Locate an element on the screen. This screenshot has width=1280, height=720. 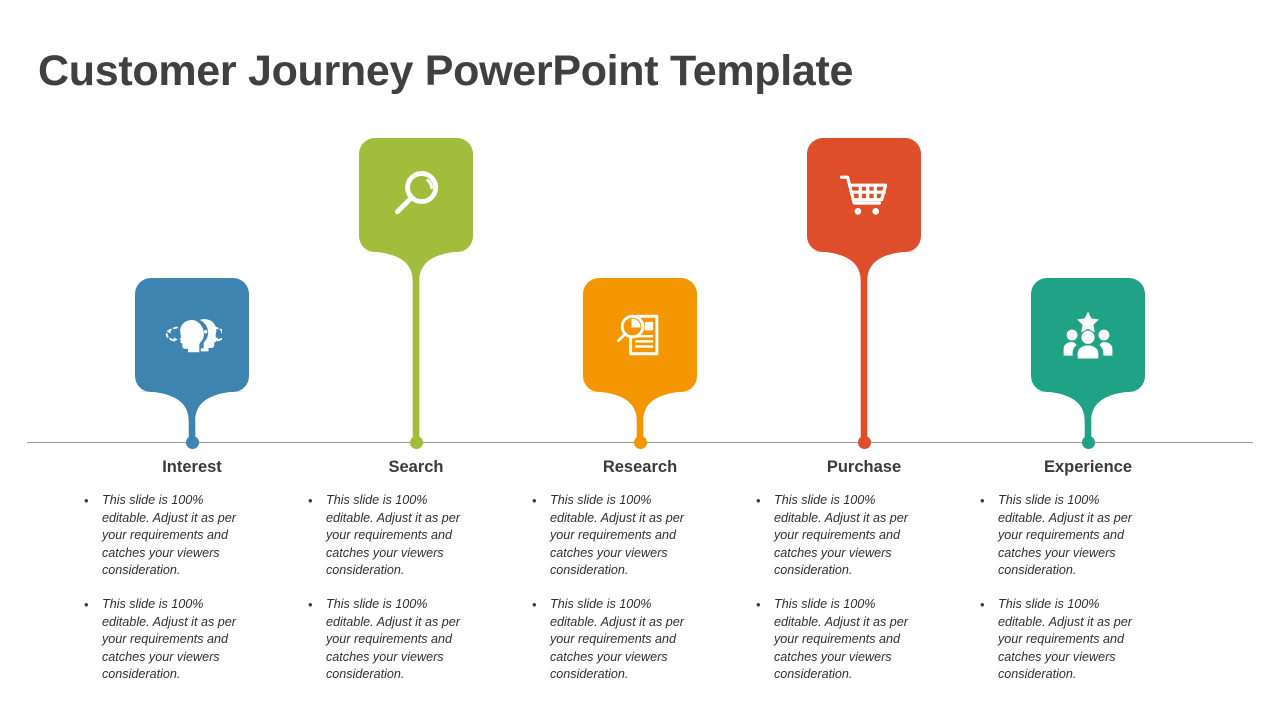
document-analysis-icon is located at coordinates (640, 335).